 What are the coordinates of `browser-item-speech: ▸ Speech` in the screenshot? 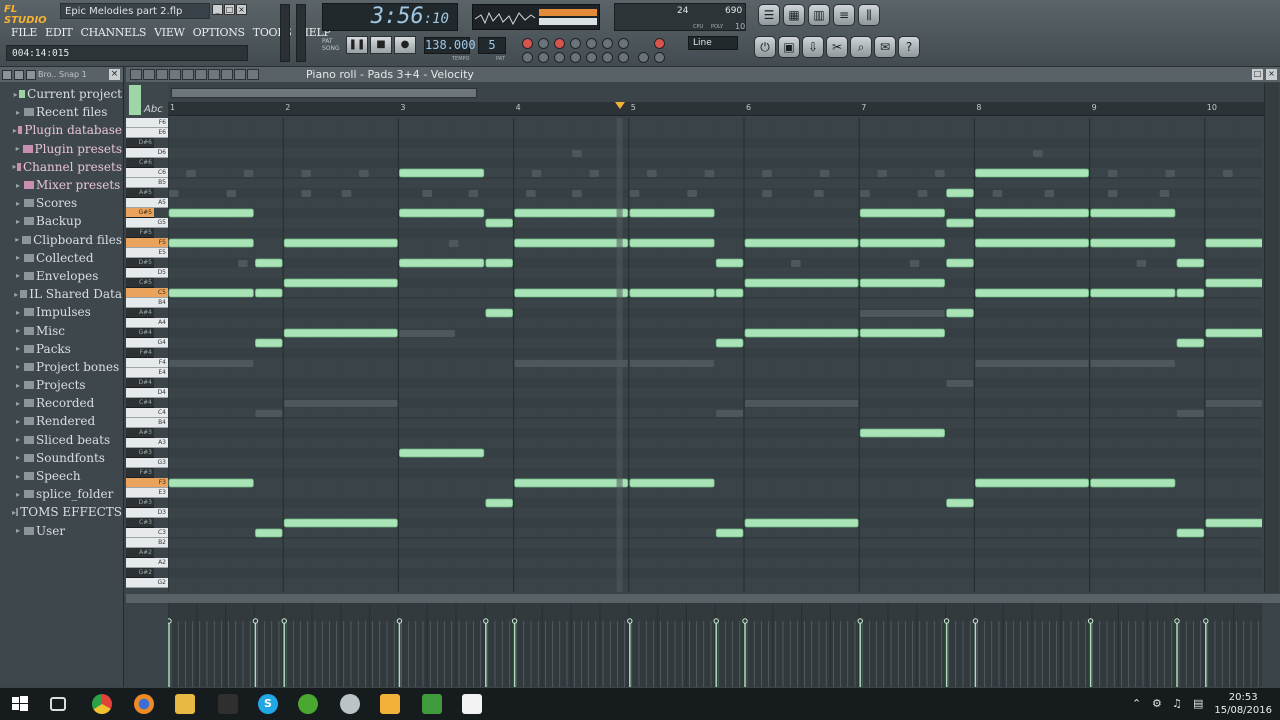 It's located at (67, 476).